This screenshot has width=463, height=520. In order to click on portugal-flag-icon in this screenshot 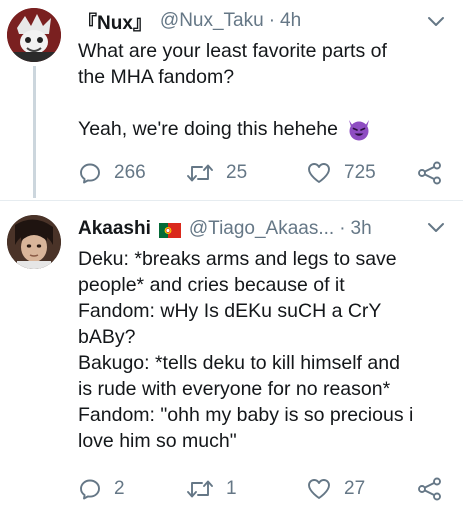, I will do `click(169, 230)`.